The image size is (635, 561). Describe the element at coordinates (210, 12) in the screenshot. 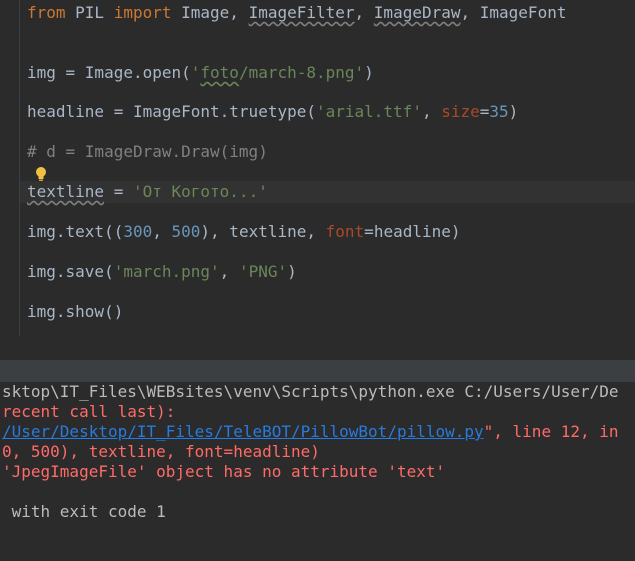

I see `import-names: Image,` at that location.